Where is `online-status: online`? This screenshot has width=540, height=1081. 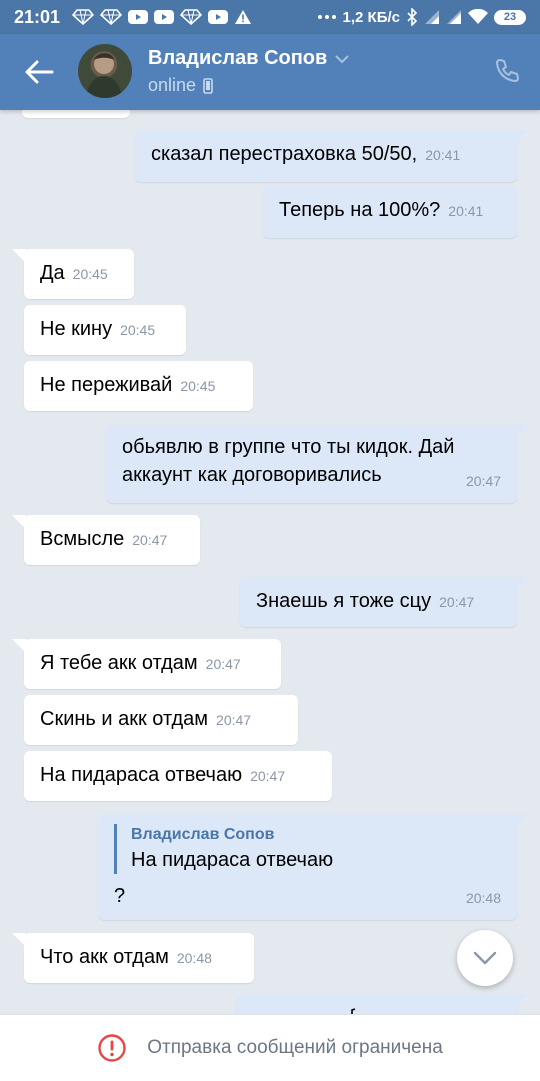
online-status: online is located at coordinates (172, 85).